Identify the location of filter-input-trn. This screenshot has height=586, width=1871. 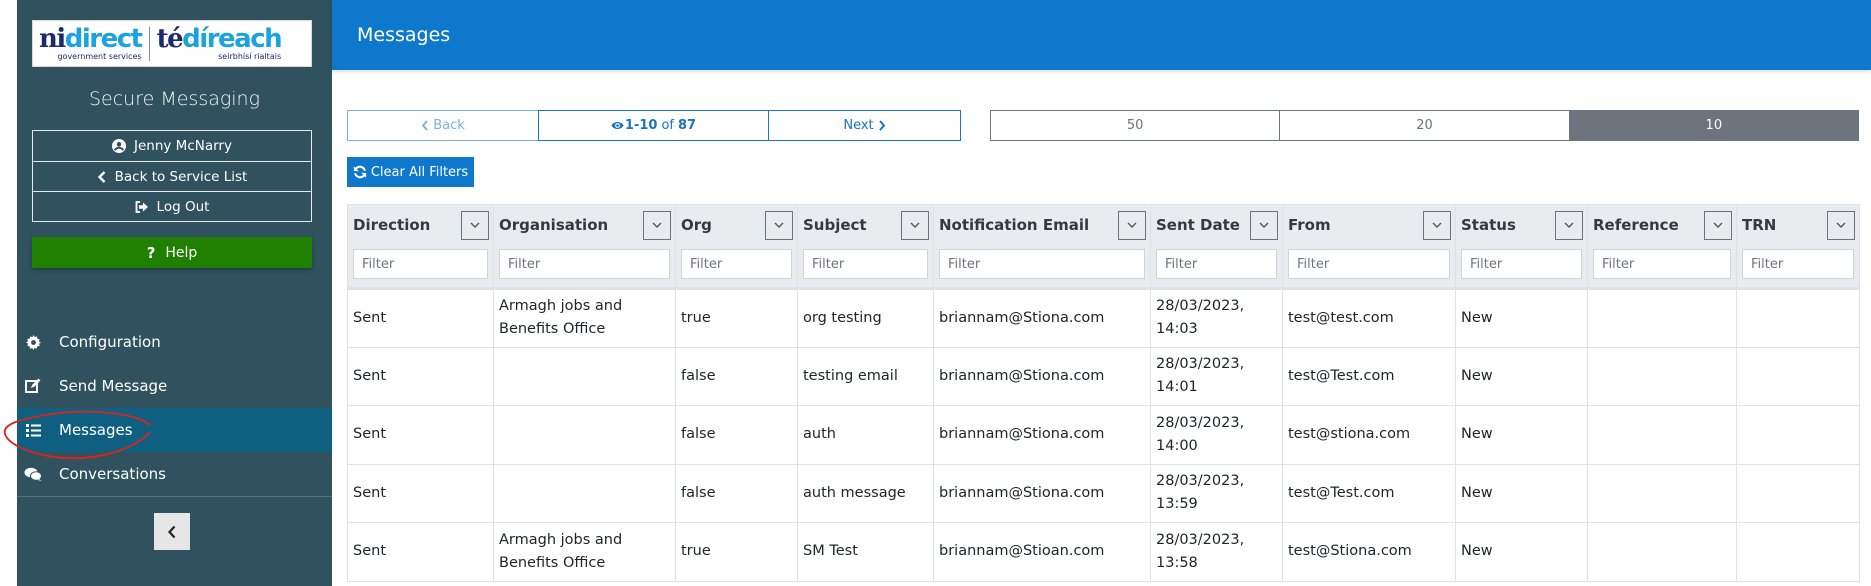
(1798, 264).